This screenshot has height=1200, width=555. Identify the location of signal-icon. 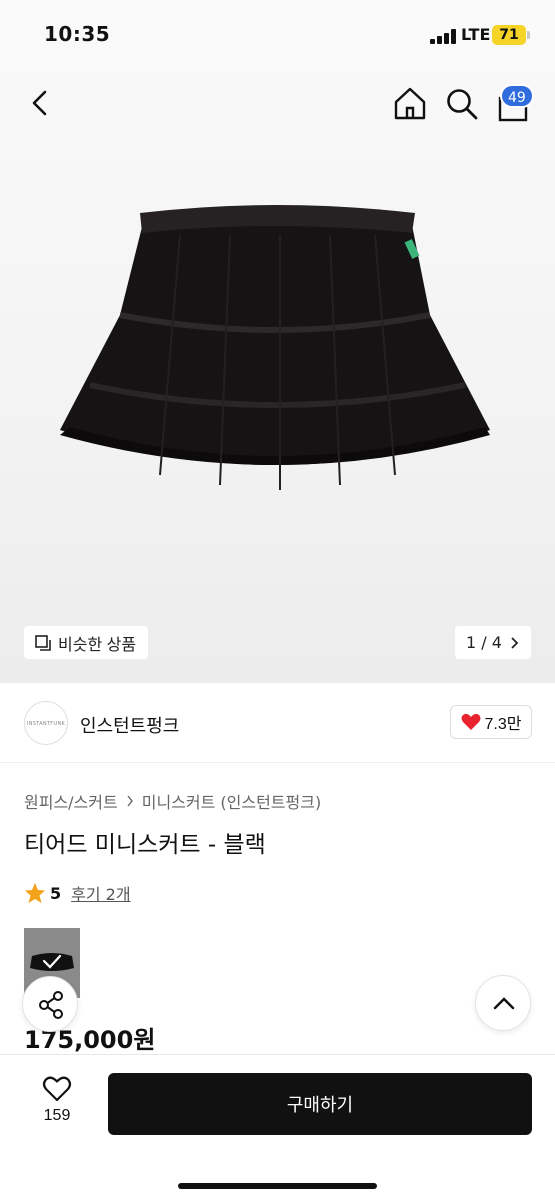
(443, 36).